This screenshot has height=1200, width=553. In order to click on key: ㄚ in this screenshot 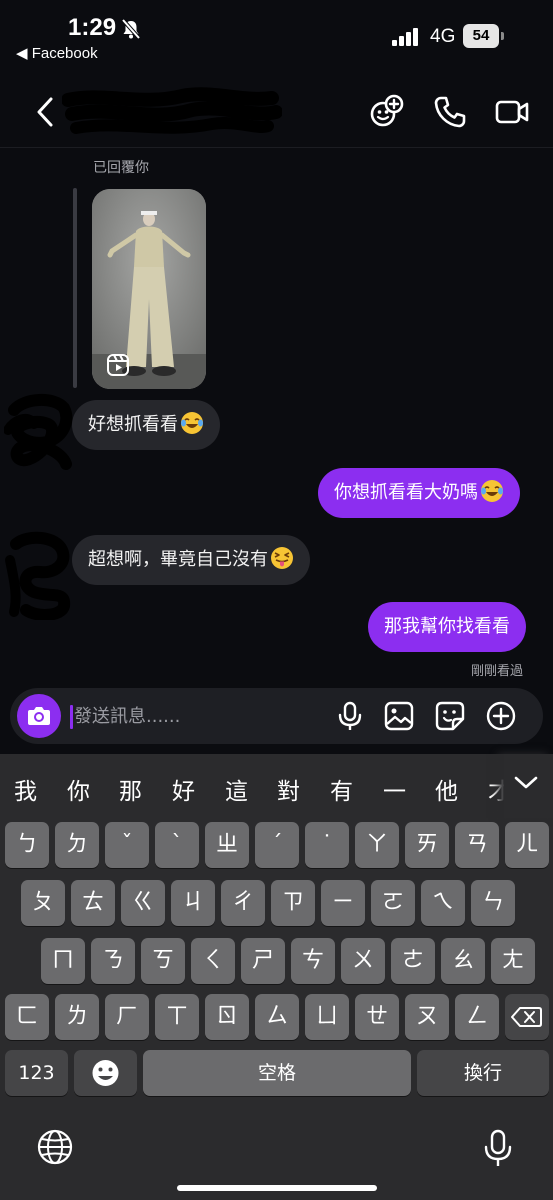, I will do `click(377, 845)`.